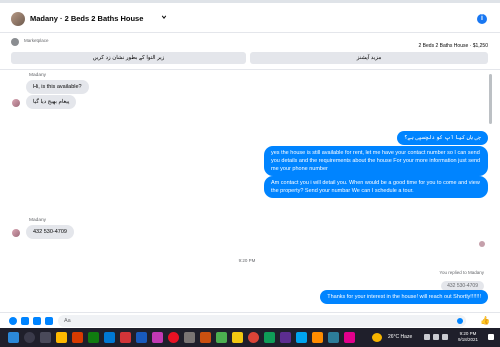 The image size is (500, 347). I want to click on gif-icon, so click(49, 321).